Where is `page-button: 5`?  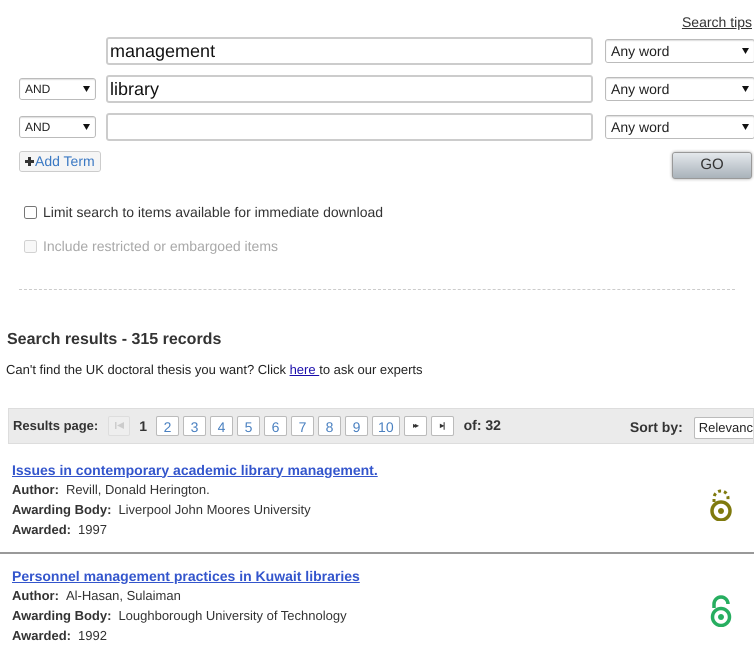
page-button: 5 is located at coordinates (248, 426).